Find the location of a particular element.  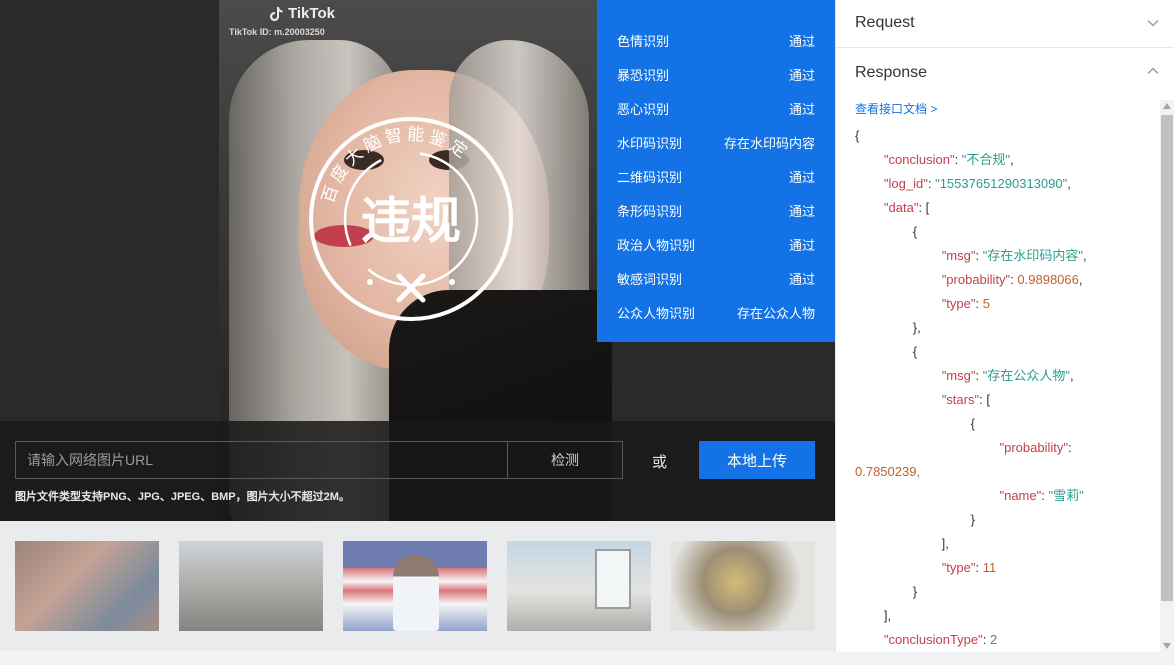

result-label: 条形码识别 is located at coordinates (650, 211).